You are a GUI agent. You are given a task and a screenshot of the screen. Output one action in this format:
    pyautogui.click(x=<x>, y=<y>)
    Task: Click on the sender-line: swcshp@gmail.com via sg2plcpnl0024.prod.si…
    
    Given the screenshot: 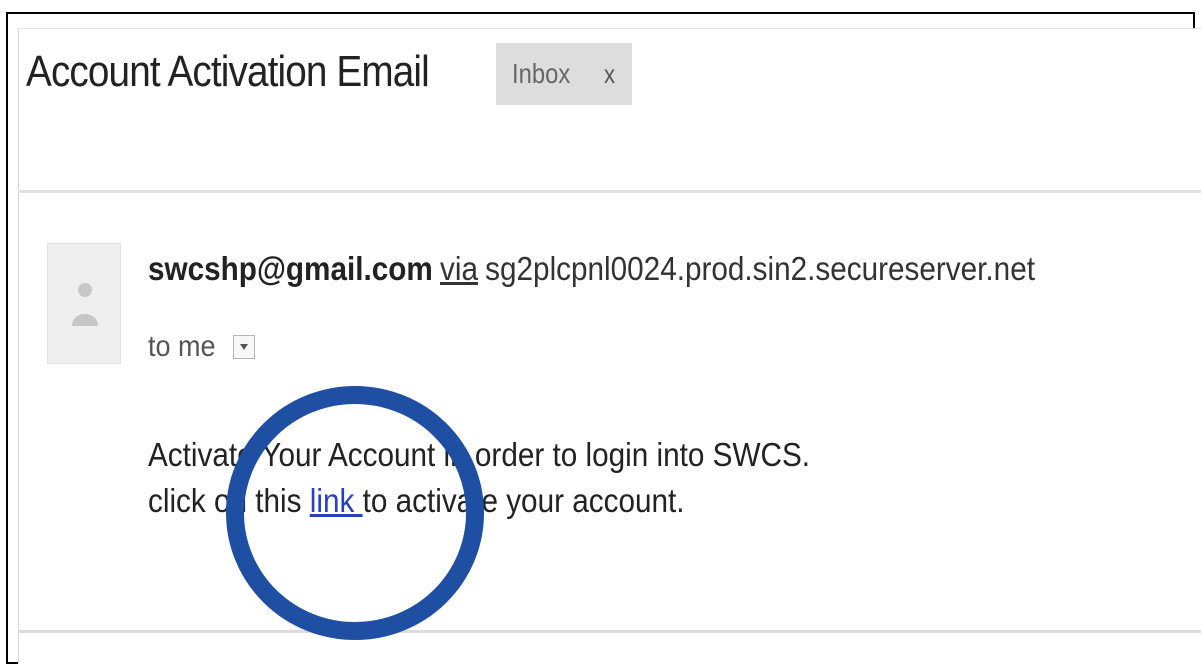 What is the action you would take?
    pyautogui.click(x=591, y=269)
    